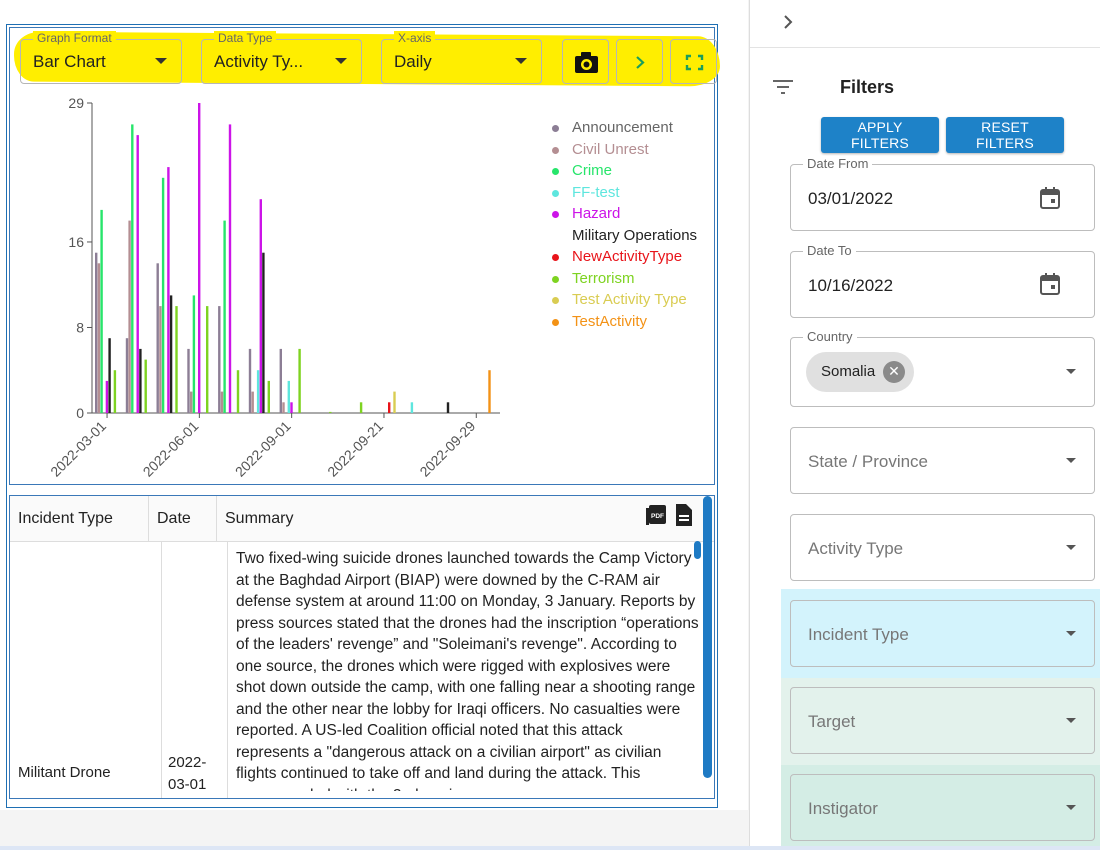 The image size is (1100, 850). Describe the element at coordinates (78, 449) in the screenshot. I see `x-tick-label: 2022-03-01` at that location.